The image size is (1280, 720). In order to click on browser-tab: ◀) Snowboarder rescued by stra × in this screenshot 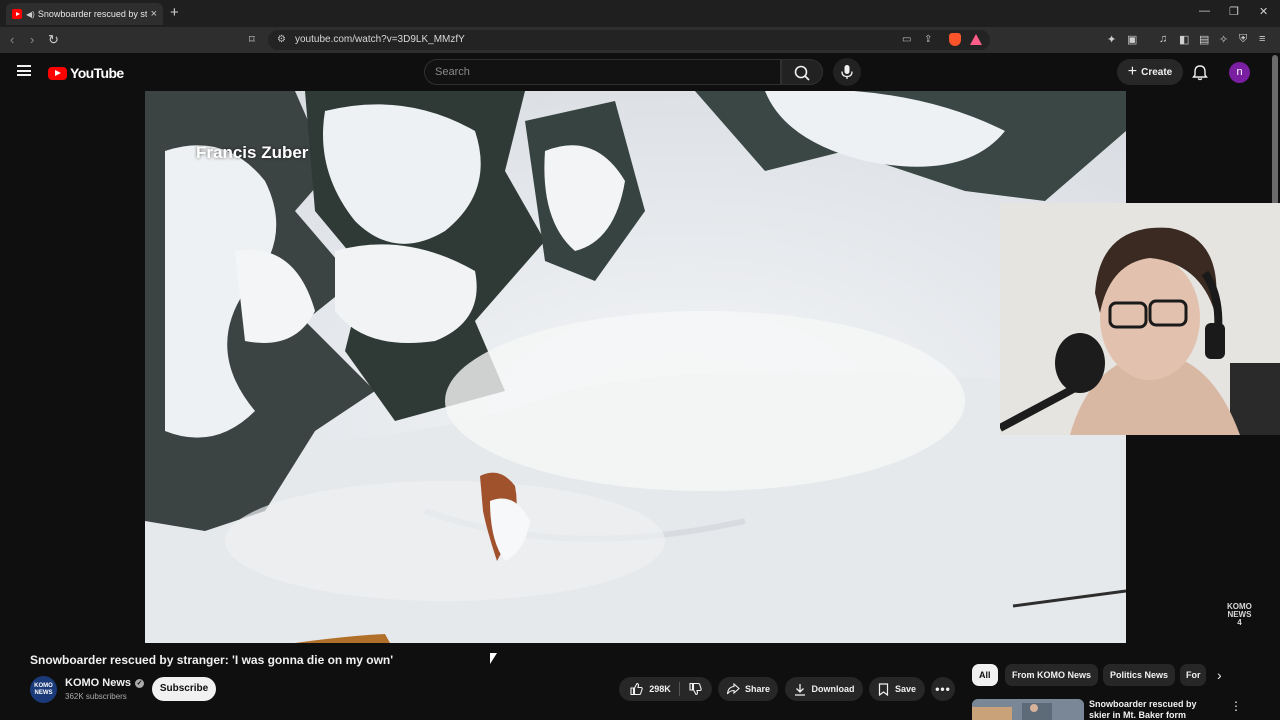, I will do `click(84, 14)`.